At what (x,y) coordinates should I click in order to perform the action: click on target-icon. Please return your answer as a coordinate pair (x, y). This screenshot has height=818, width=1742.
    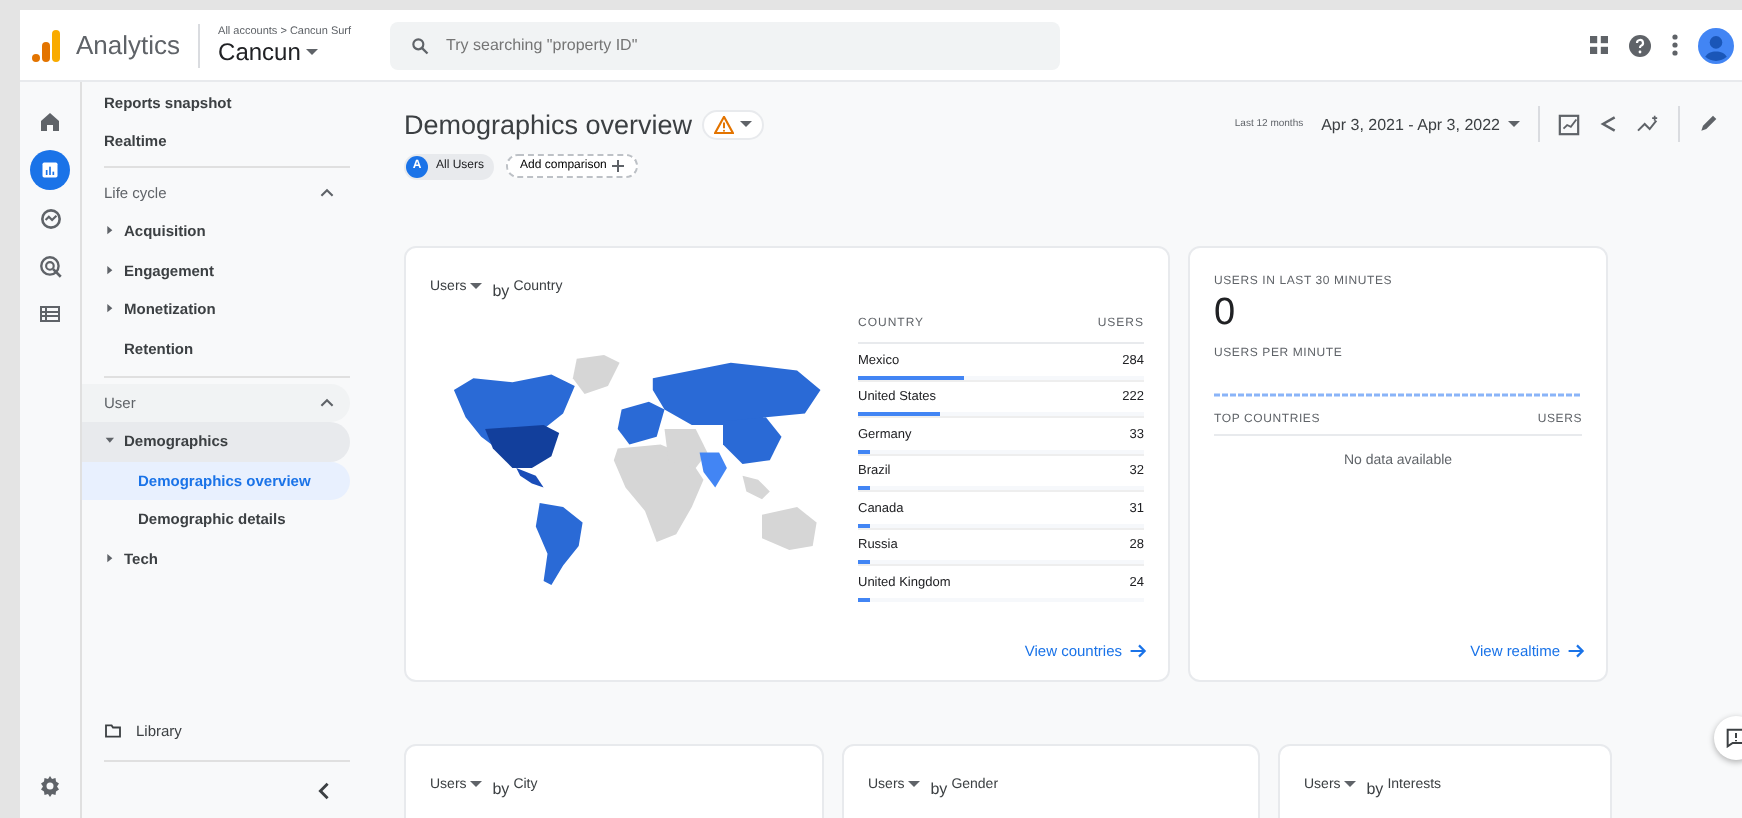
    Looking at the image, I should click on (50, 266).